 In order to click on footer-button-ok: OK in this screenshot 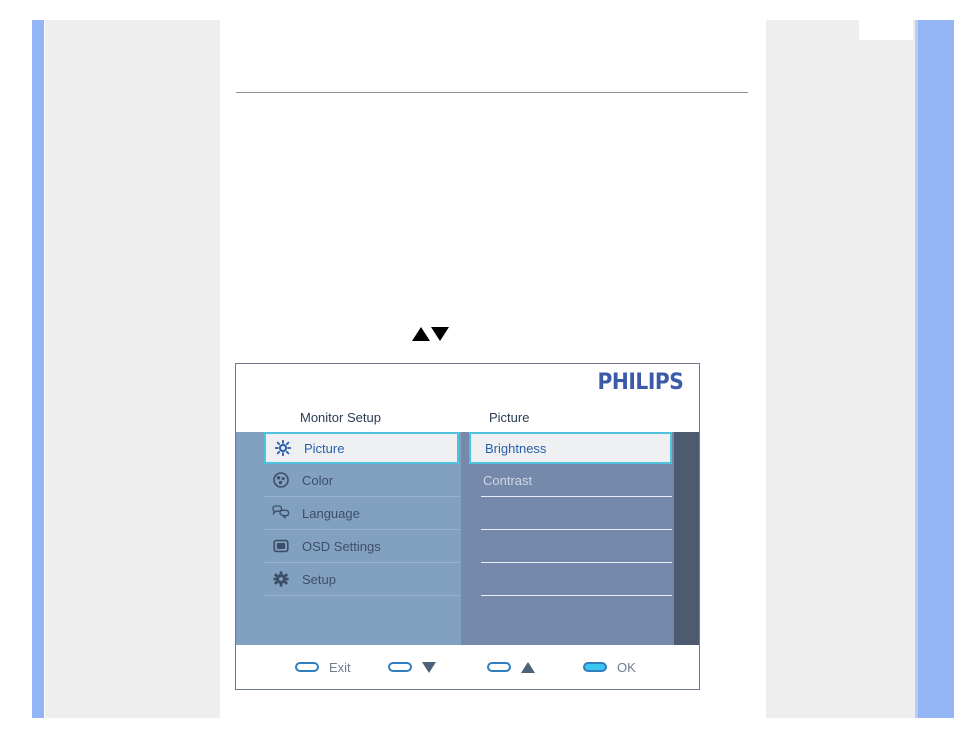, I will do `click(609, 667)`.